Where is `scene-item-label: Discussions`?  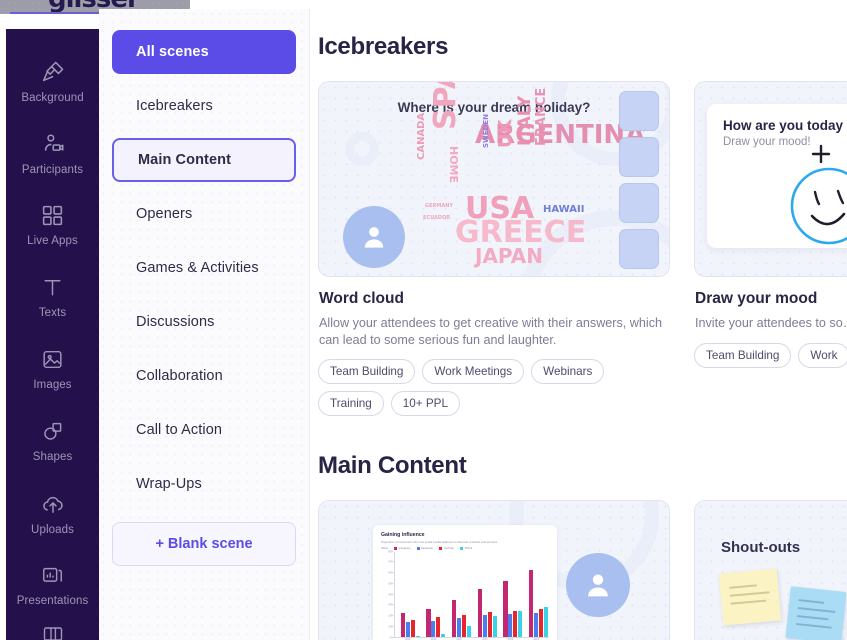 scene-item-label: Discussions is located at coordinates (175, 322).